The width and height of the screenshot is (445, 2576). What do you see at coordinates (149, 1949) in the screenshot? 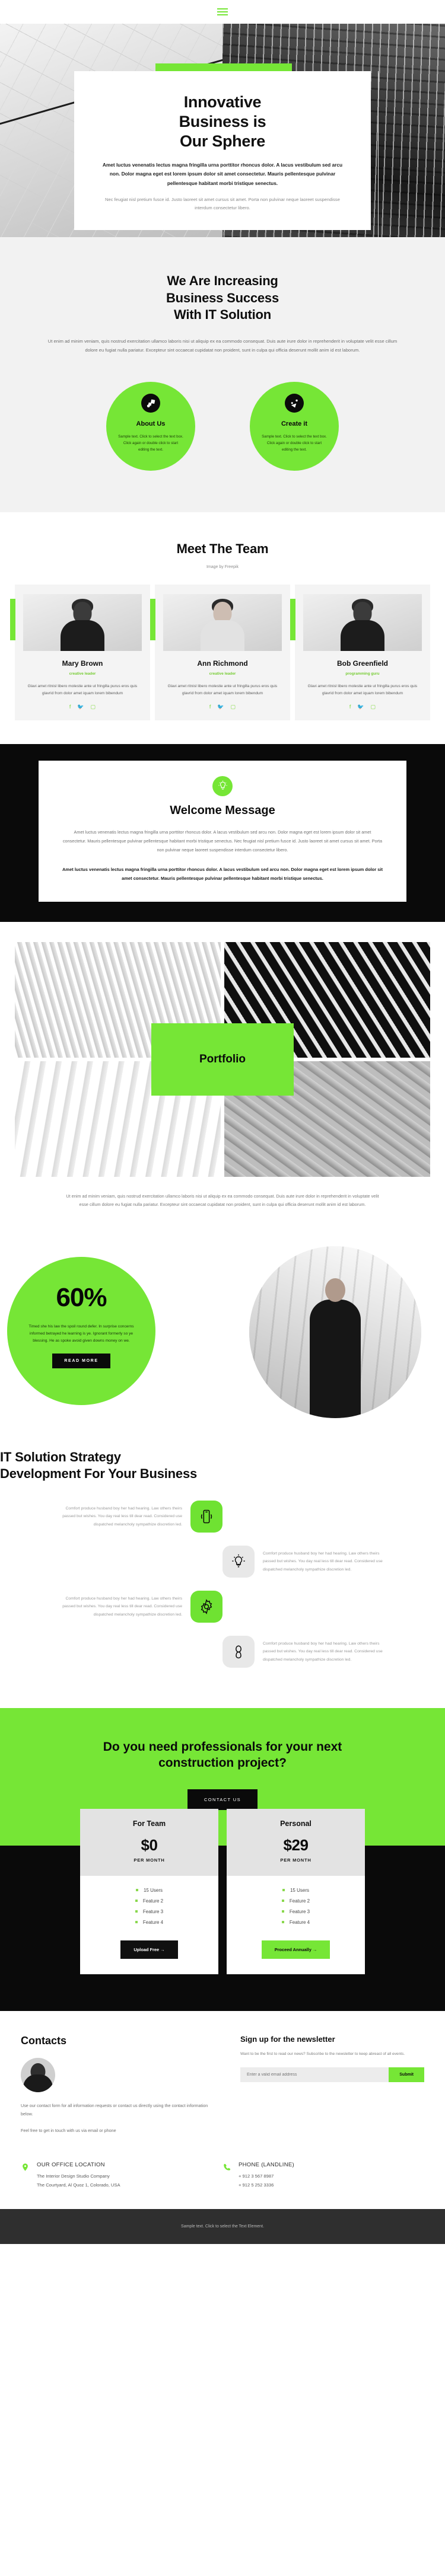
I see `plan-cta-button: Upload Free →` at bounding box center [149, 1949].